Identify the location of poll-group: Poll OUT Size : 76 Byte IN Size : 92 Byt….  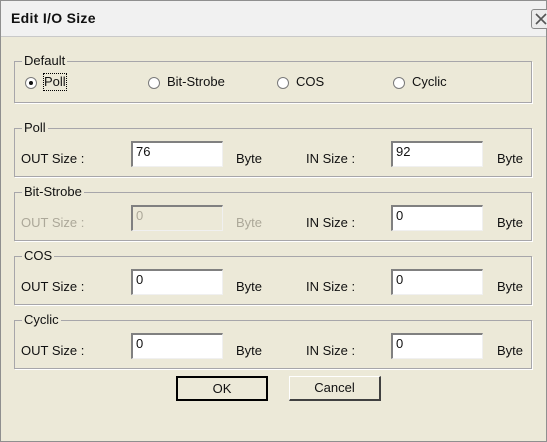
(273, 148).